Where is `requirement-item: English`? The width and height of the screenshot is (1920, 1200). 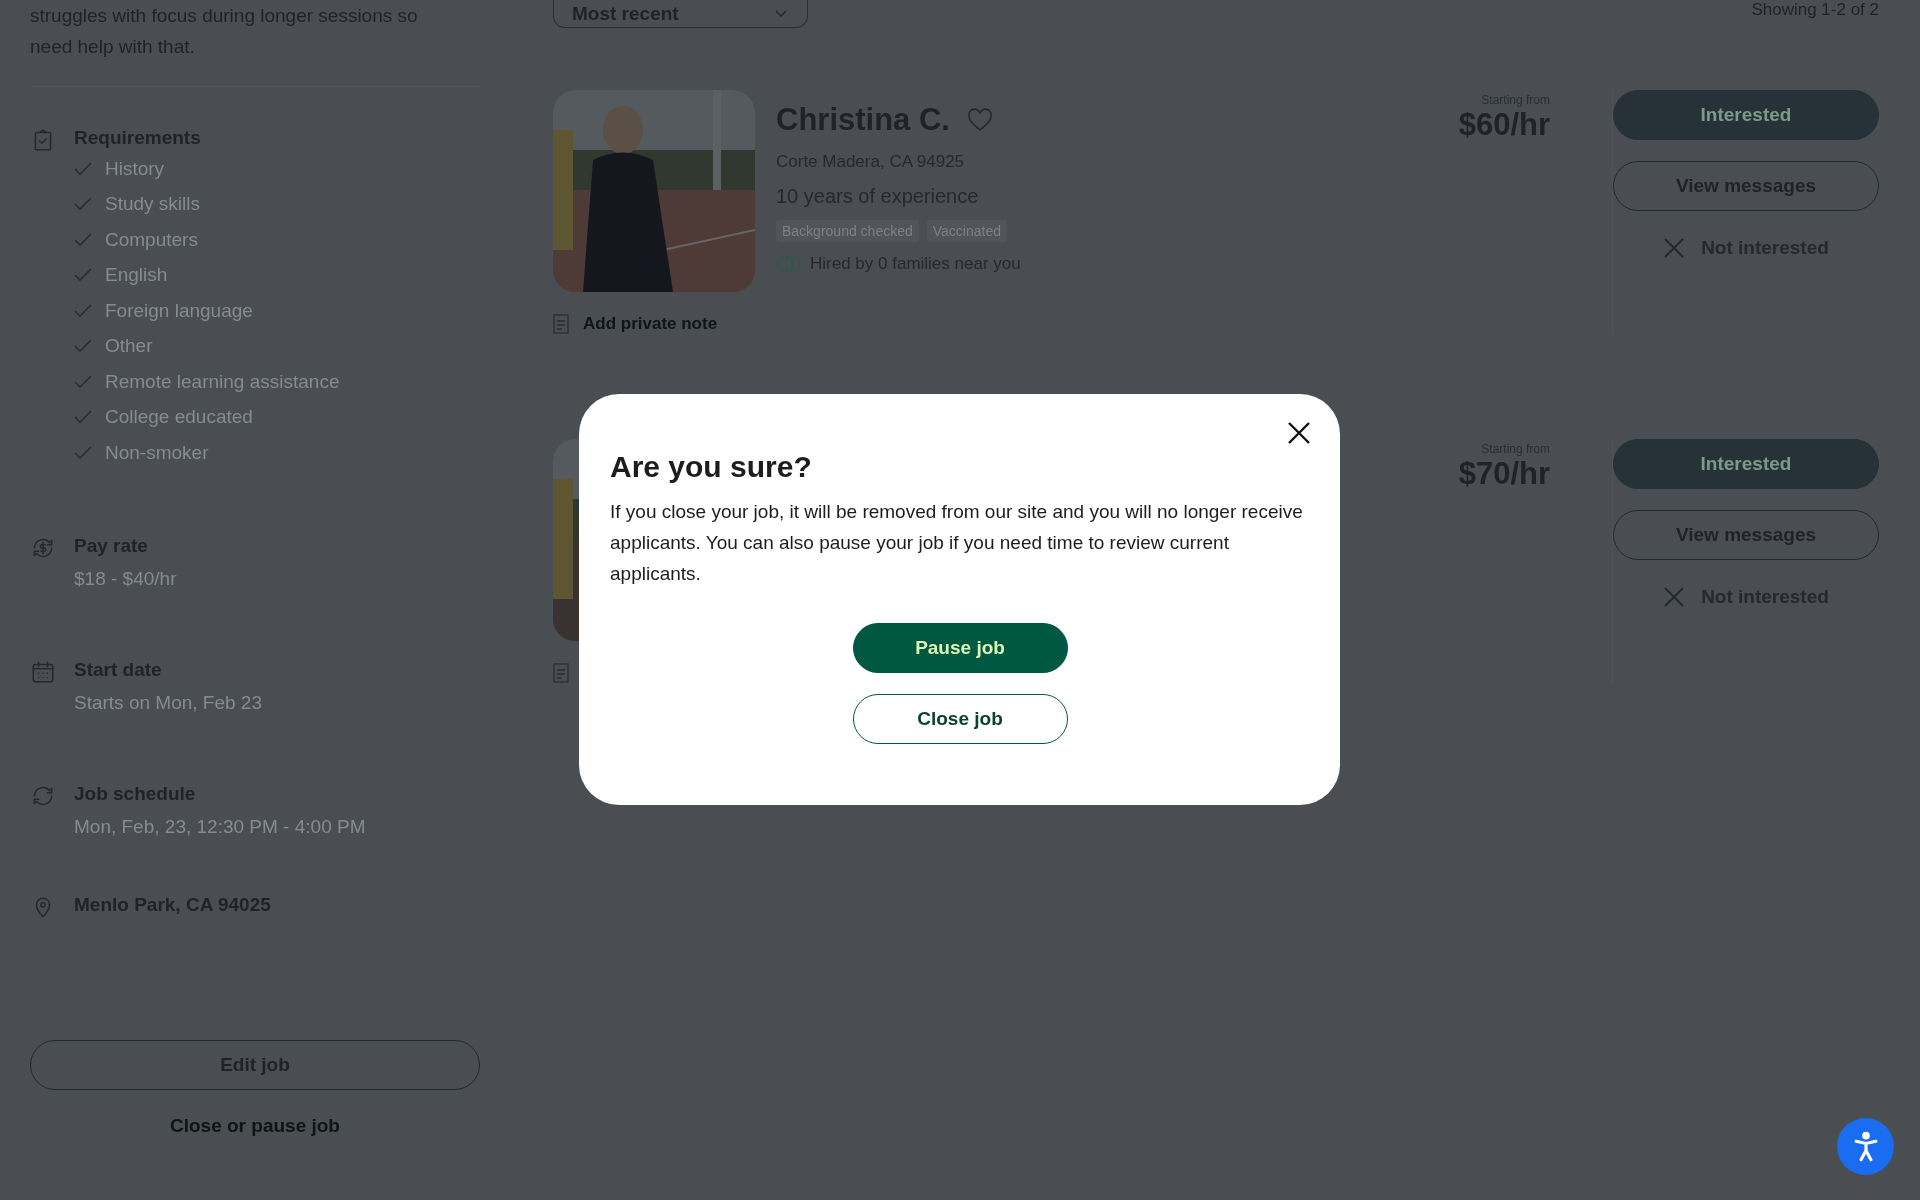 requirement-item: English is located at coordinates (136, 275).